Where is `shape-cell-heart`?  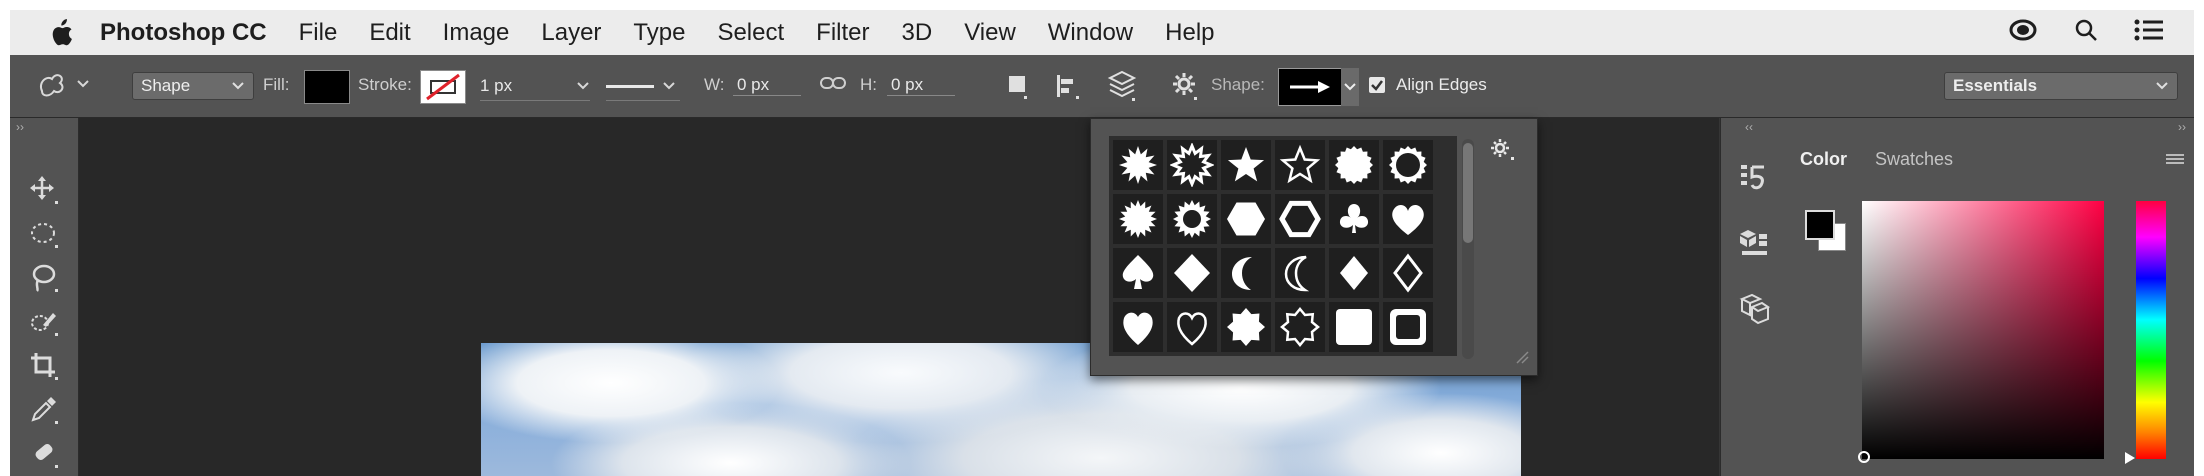 shape-cell-heart is located at coordinates (1408, 219).